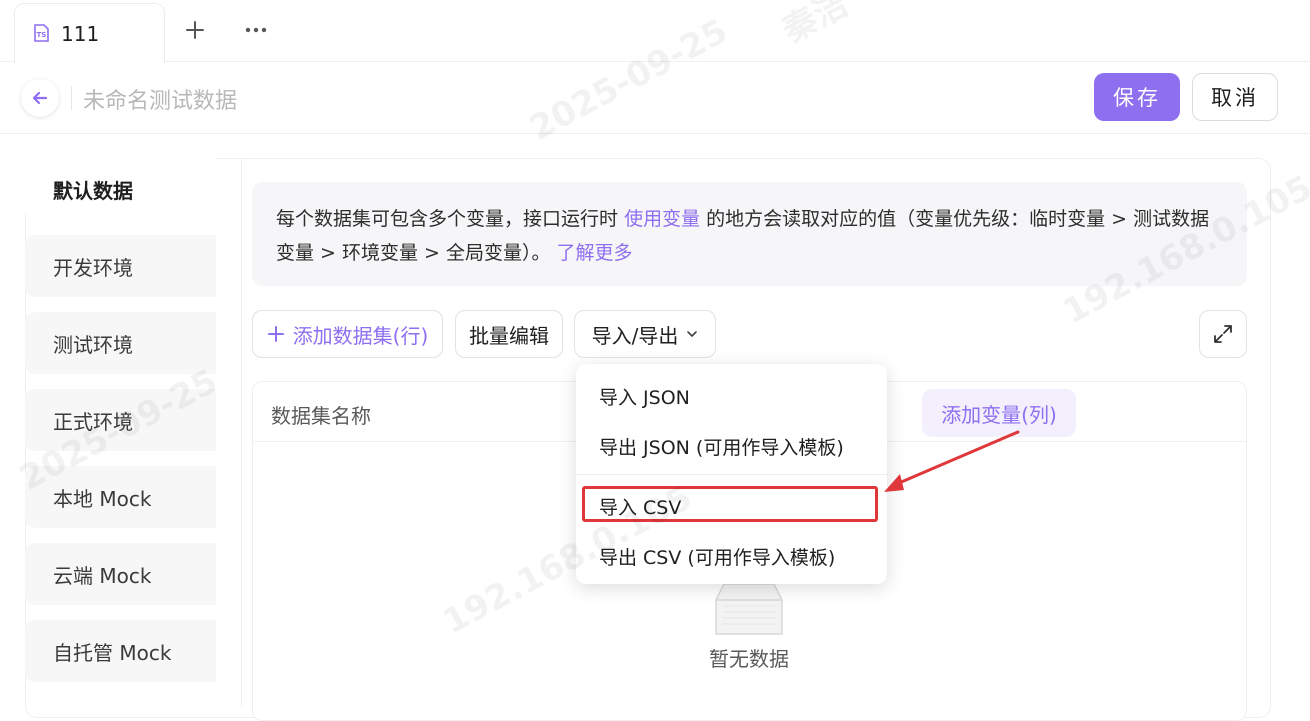 Image resolution: width=1310 pixels, height=721 pixels. I want to click on empty-state-text: 暂无数据, so click(749, 659).